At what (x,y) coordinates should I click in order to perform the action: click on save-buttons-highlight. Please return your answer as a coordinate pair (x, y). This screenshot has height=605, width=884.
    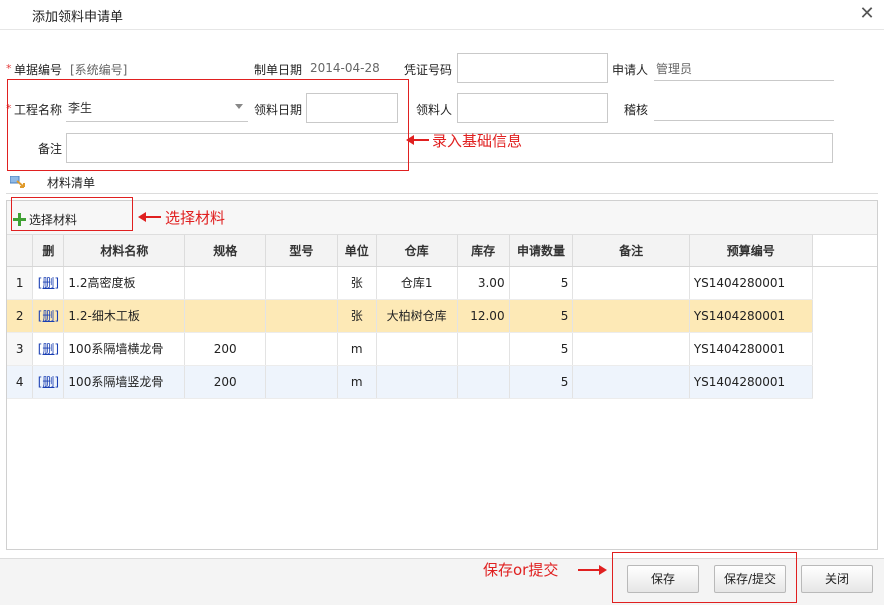
    Looking at the image, I should click on (704, 577).